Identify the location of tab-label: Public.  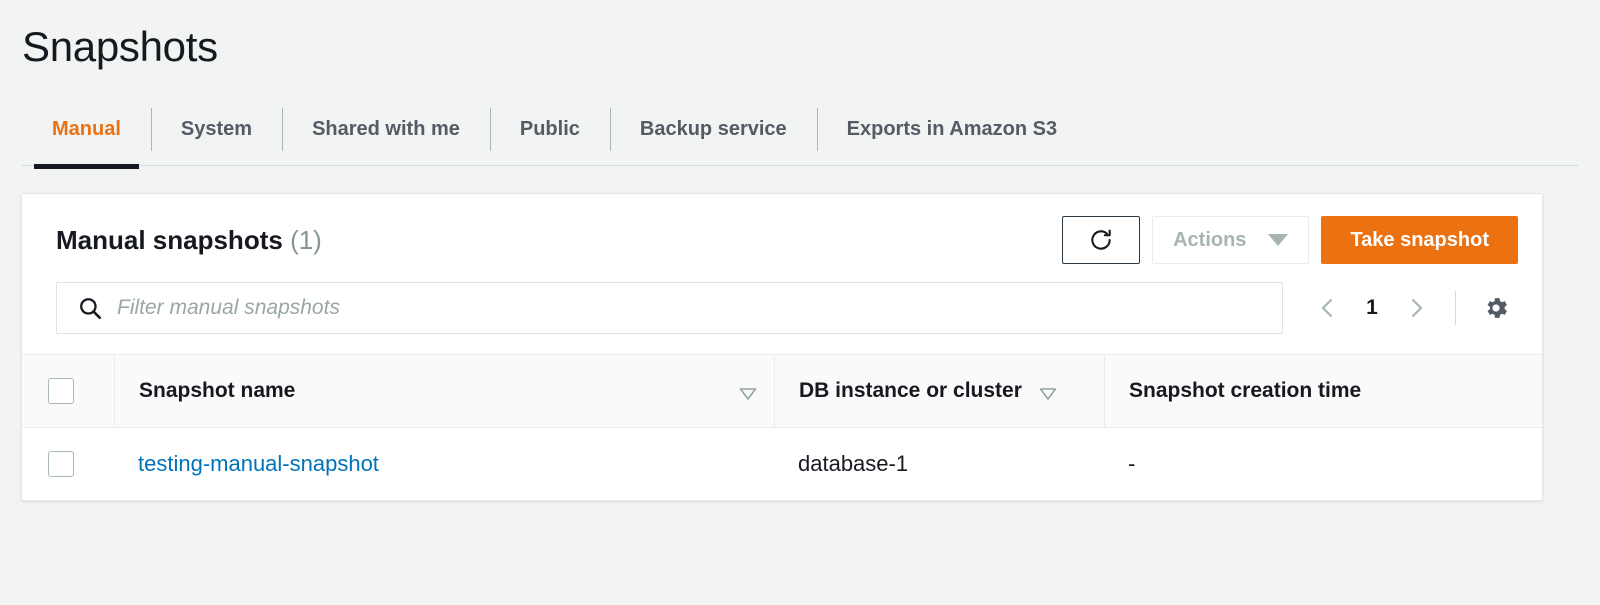
(549, 129).